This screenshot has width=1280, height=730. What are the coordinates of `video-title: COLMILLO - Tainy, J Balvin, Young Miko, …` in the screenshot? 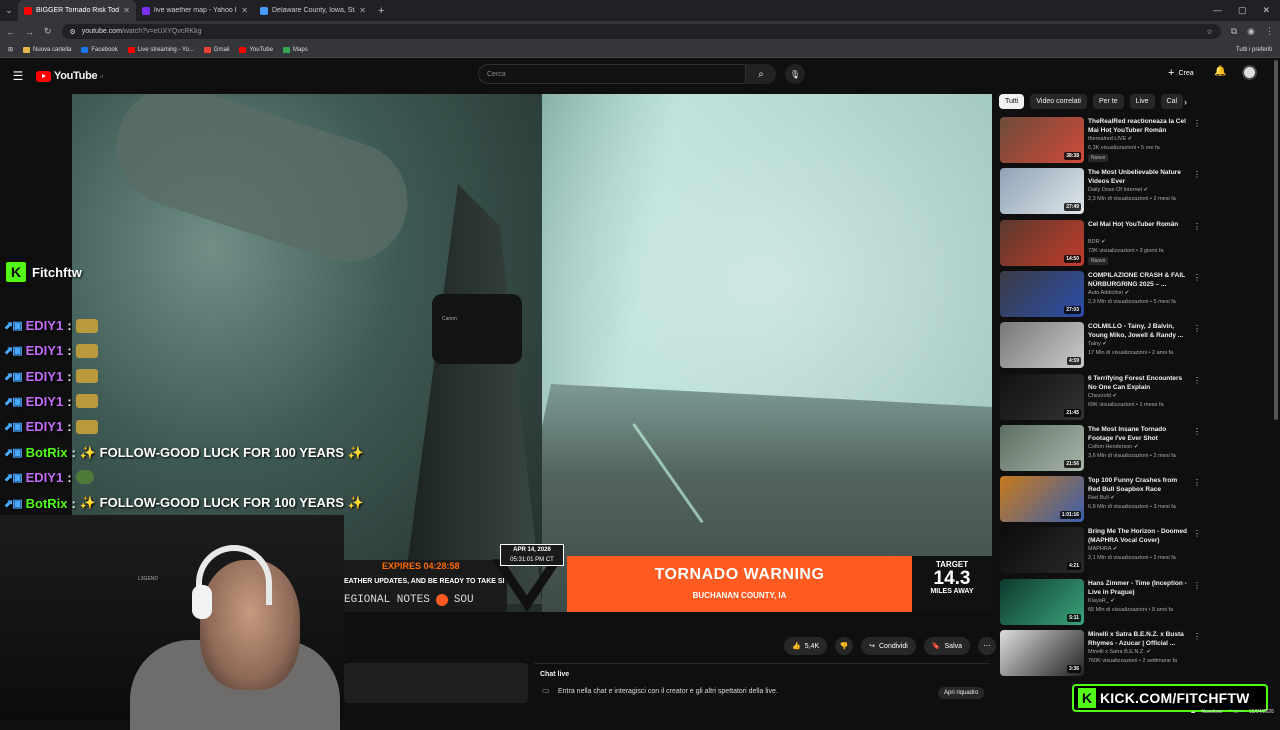 It's located at (1139, 331).